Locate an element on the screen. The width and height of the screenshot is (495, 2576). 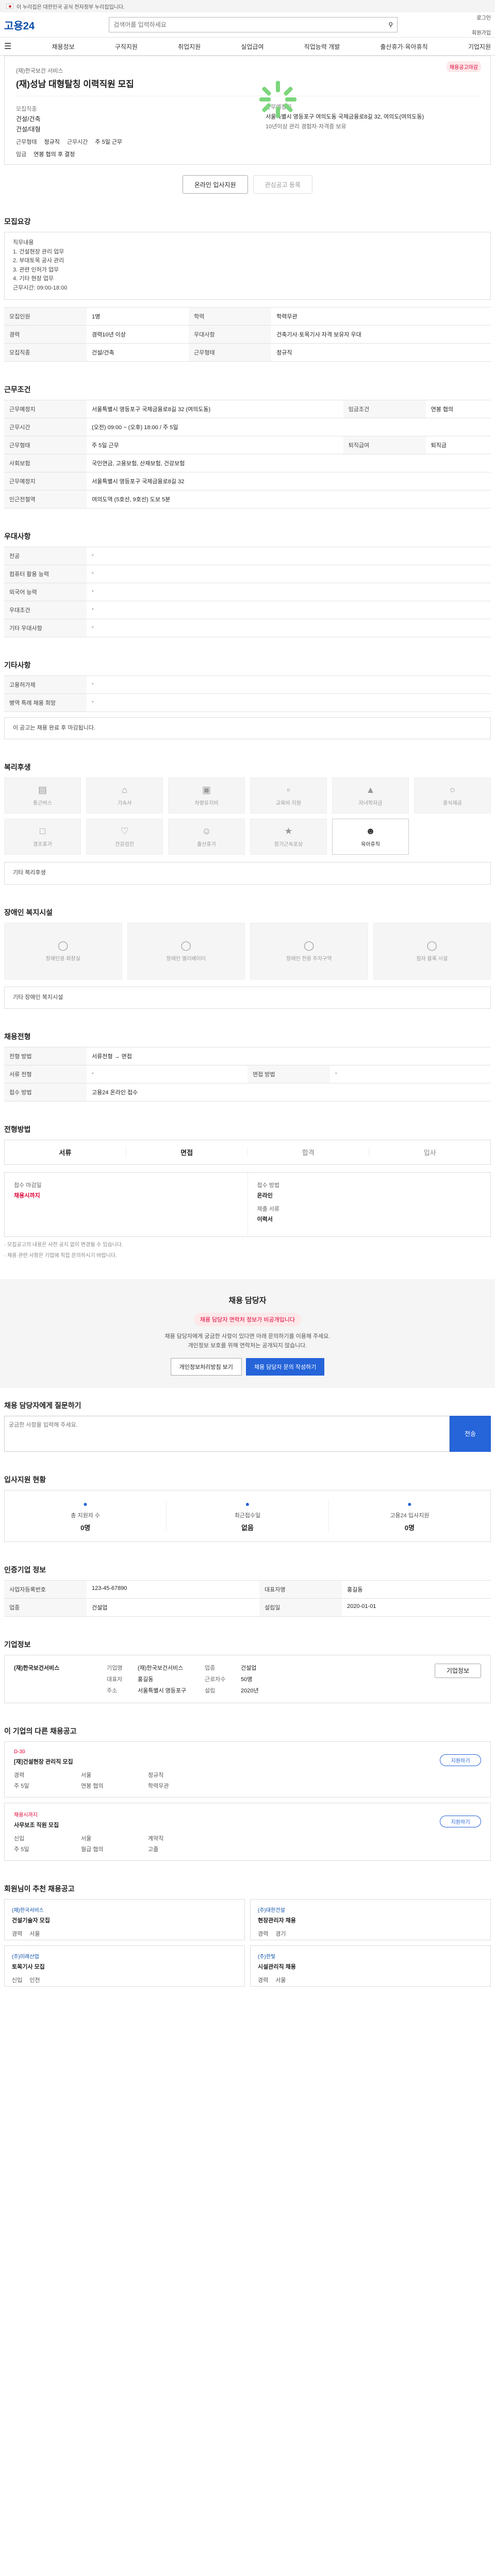
row-value: 경력10년 이상 is located at coordinates (138, 334).